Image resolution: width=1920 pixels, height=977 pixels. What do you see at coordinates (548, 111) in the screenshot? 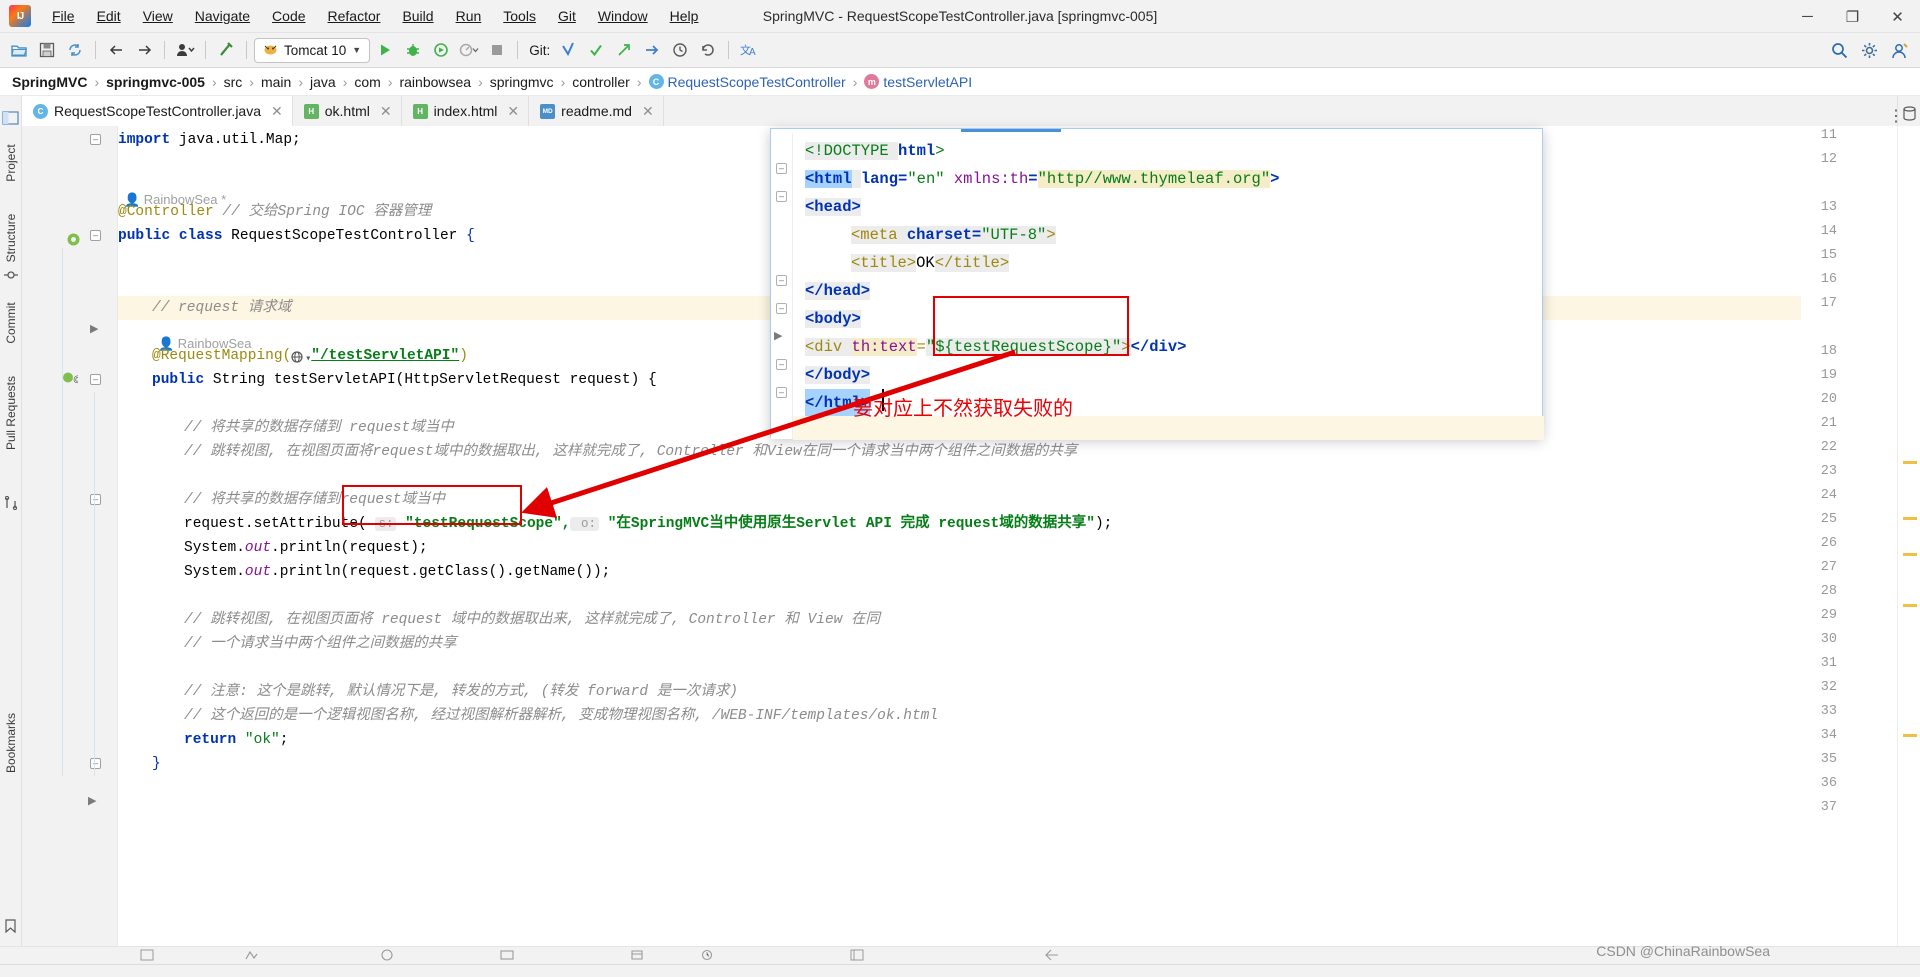
I see `markdown-file-icon: MD` at bounding box center [548, 111].